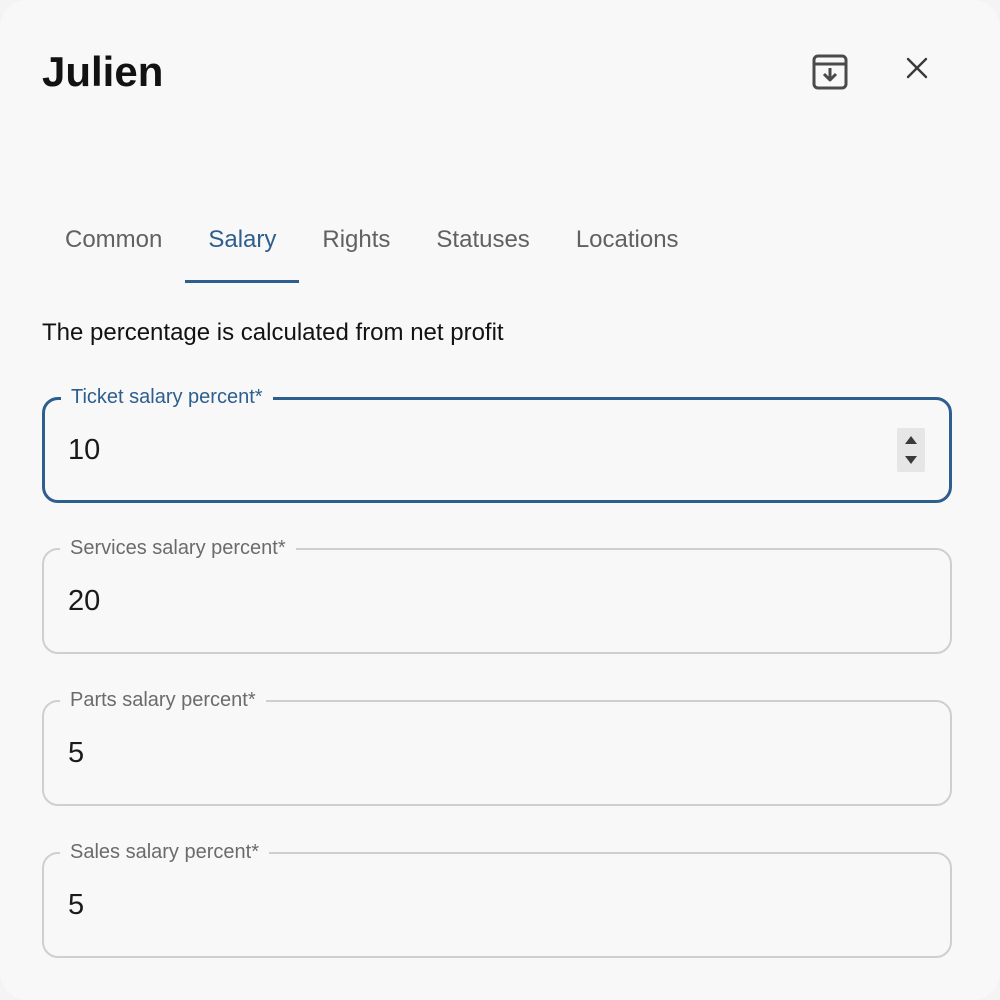 The width and height of the screenshot is (1000, 1000). I want to click on increment-button, so click(911, 440).